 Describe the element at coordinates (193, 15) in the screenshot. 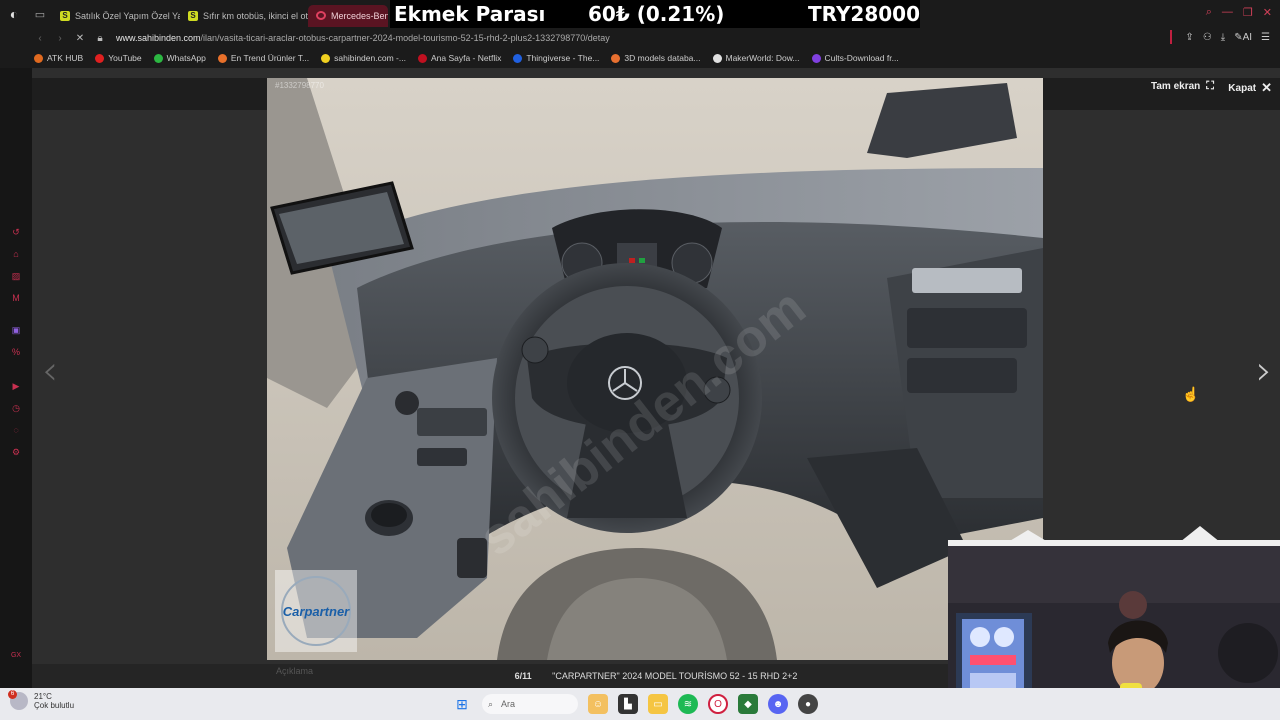

I see `sahibinden-favicon-icon: S` at that location.